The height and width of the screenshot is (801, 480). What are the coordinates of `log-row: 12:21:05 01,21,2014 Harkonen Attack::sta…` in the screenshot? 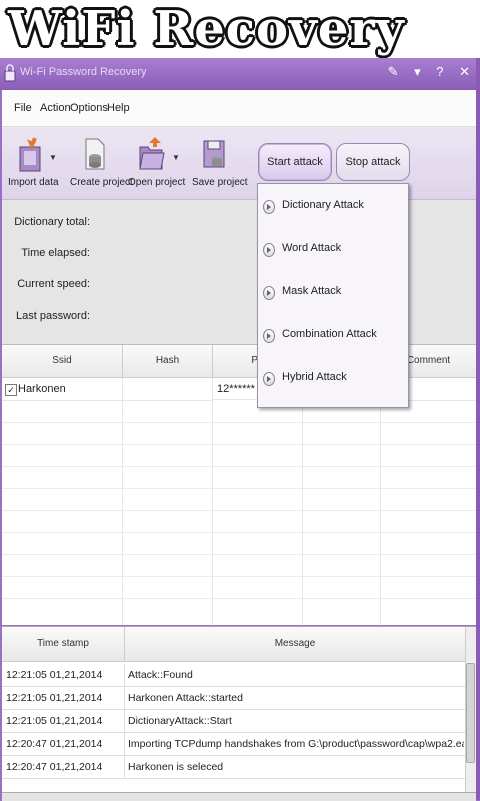 It's located at (235, 698).